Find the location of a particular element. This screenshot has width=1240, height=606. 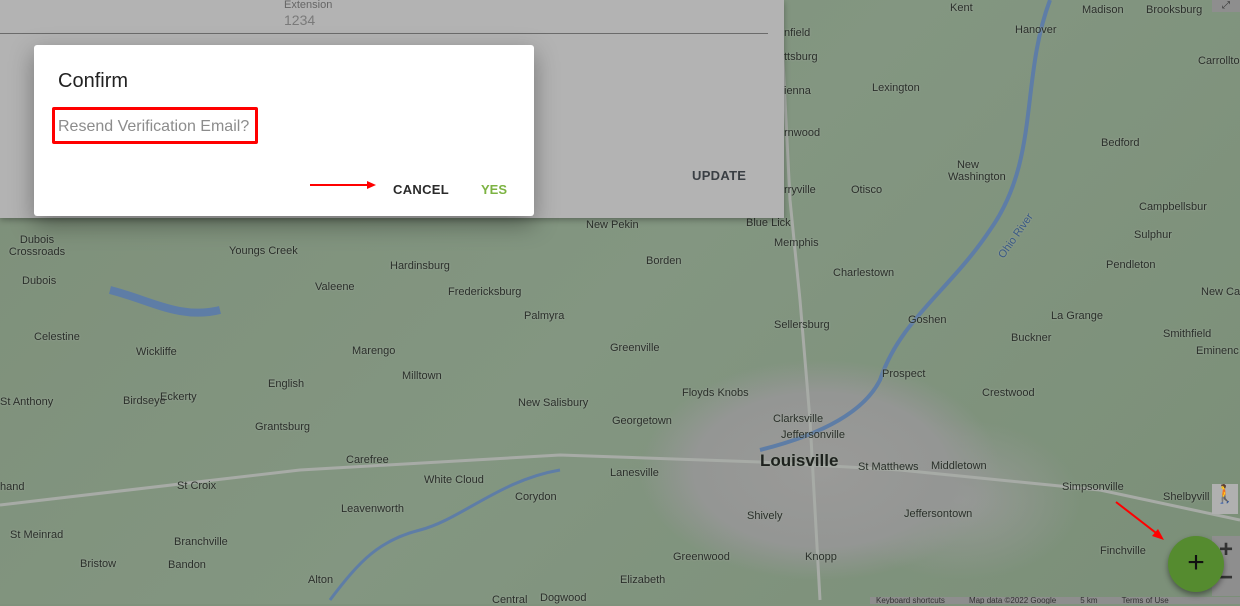

map-label: Youngs Creek is located at coordinates (263, 251).